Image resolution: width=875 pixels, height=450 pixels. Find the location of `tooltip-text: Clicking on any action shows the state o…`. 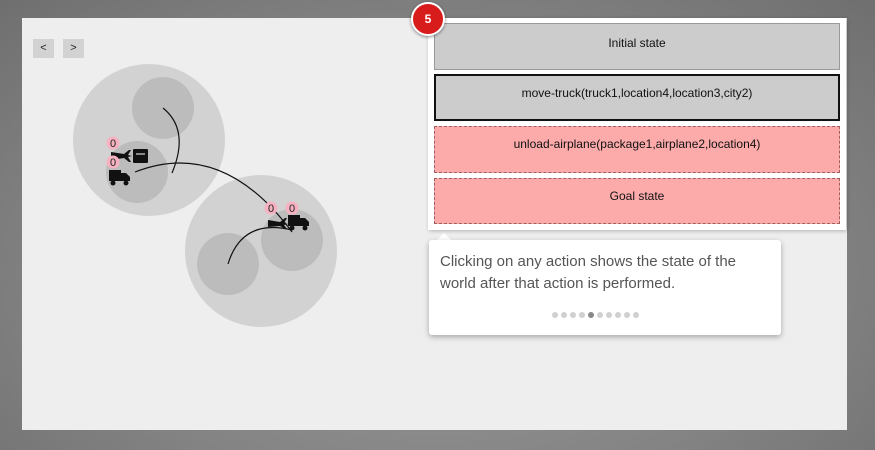

tooltip-text: Clicking on any action shows the state o… is located at coordinates (588, 272).